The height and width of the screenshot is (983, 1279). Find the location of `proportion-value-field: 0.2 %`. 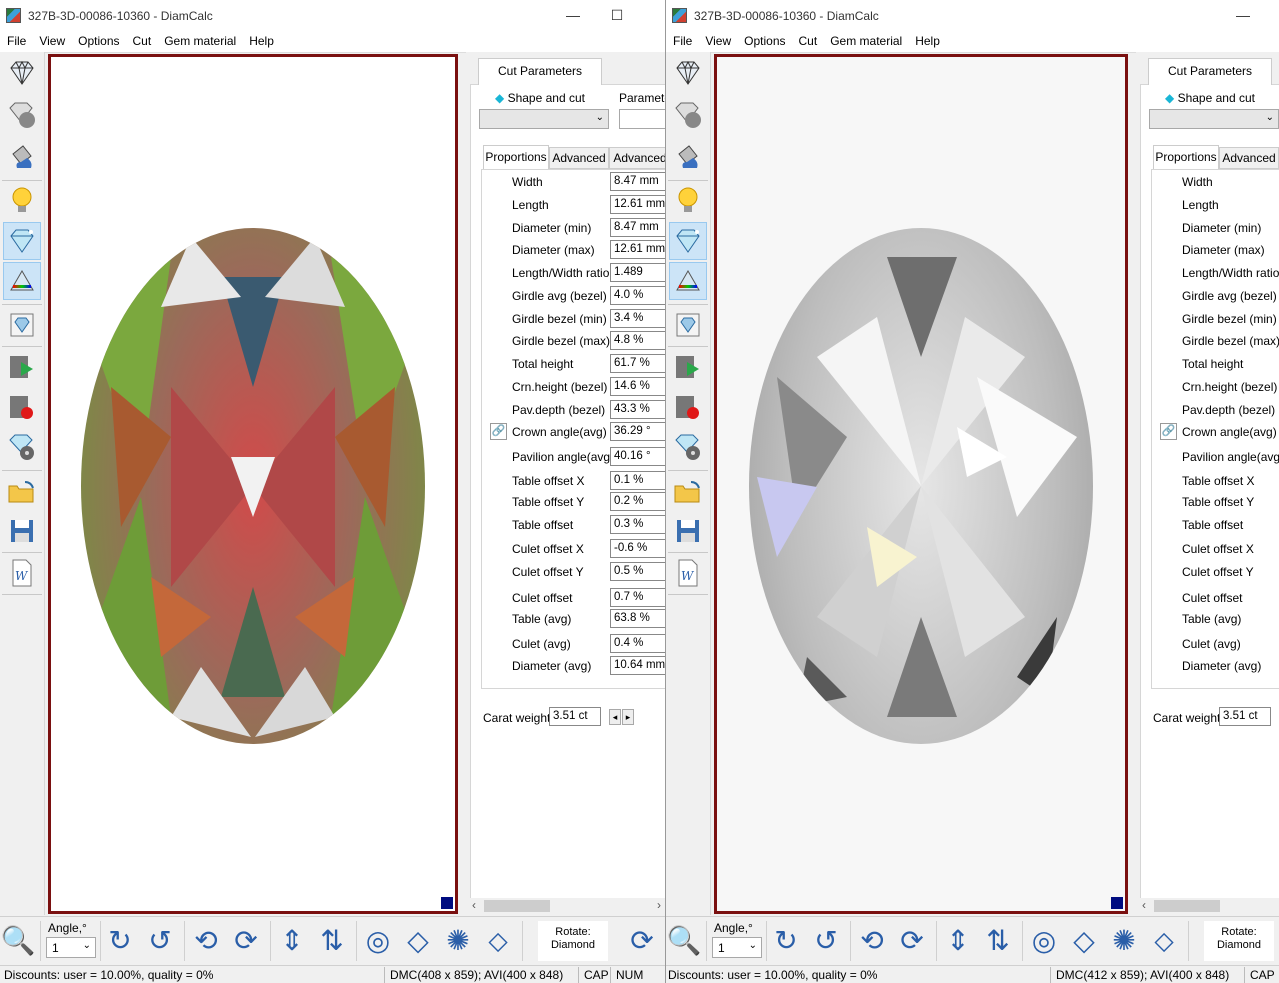

proportion-value-field: 0.2 % is located at coordinates (637, 501).